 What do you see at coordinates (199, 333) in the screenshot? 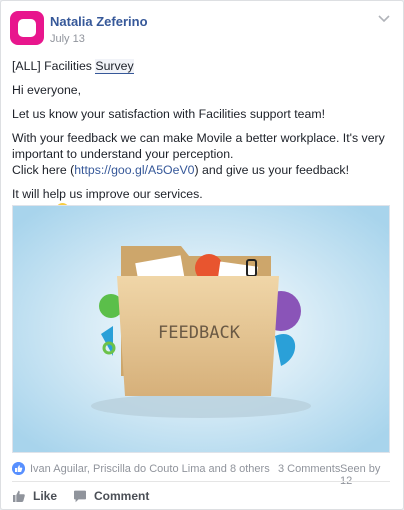
I see `image-caption: FEEDBACK` at bounding box center [199, 333].